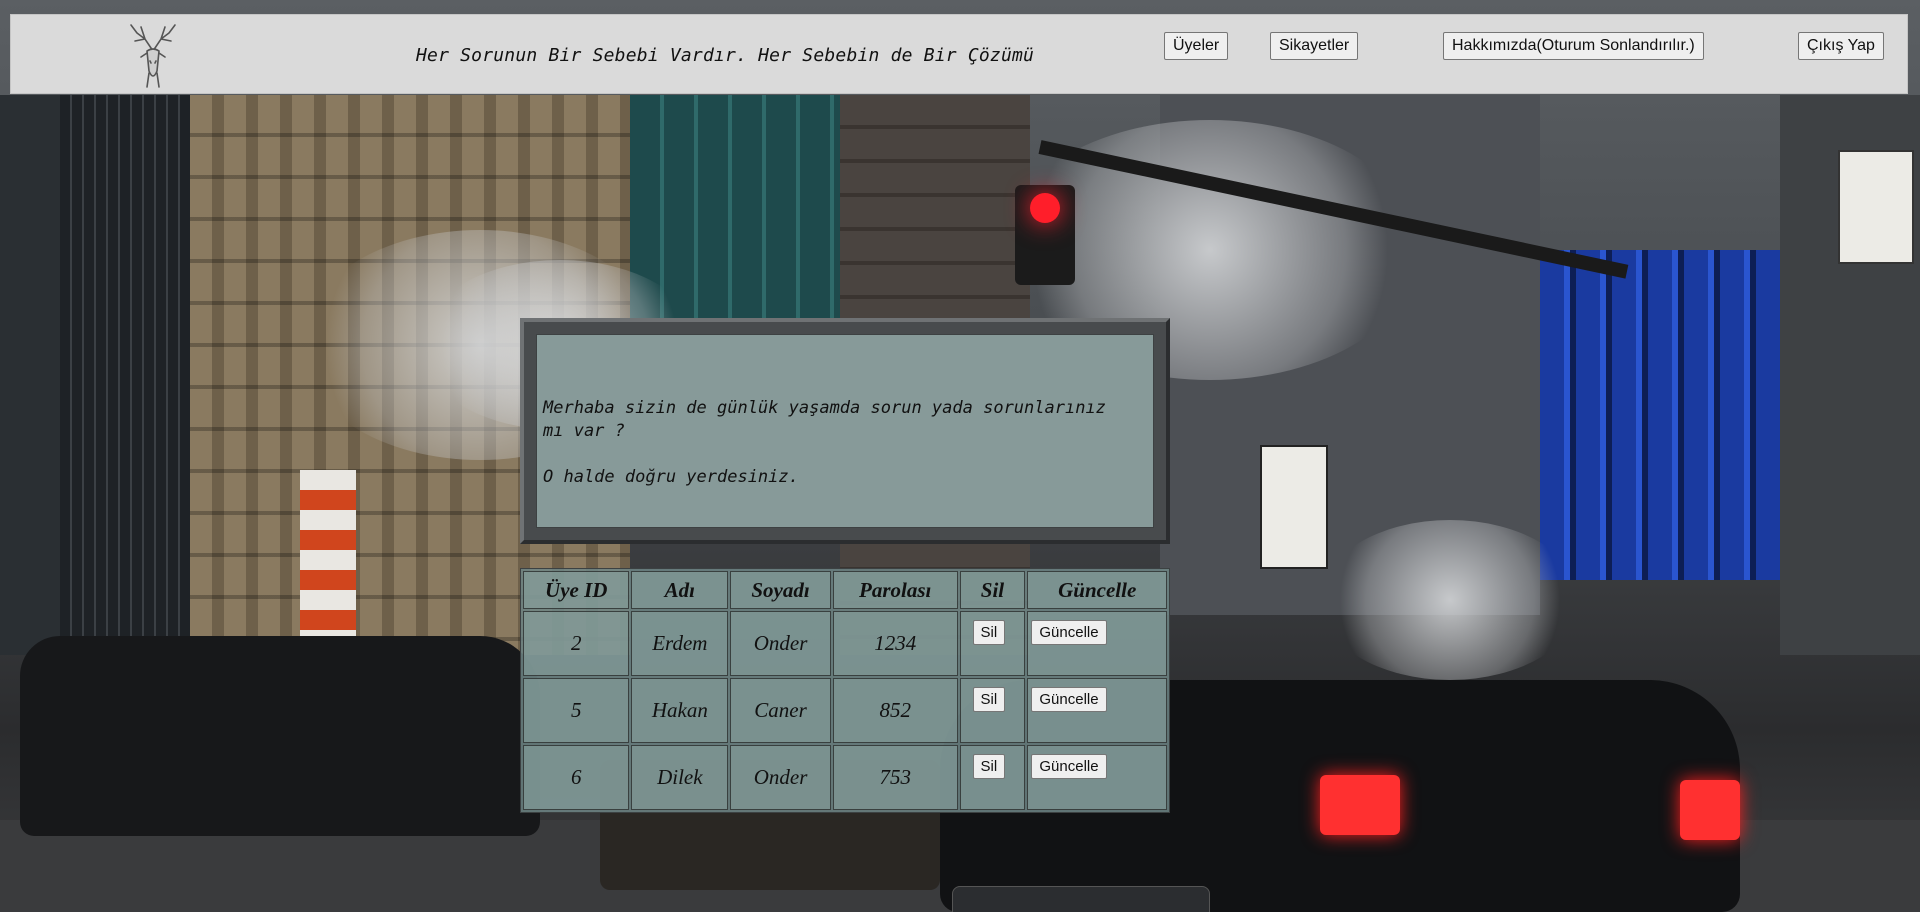  What do you see at coordinates (576, 590) in the screenshot?
I see `col-header-id: Üye ID` at bounding box center [576, 590].